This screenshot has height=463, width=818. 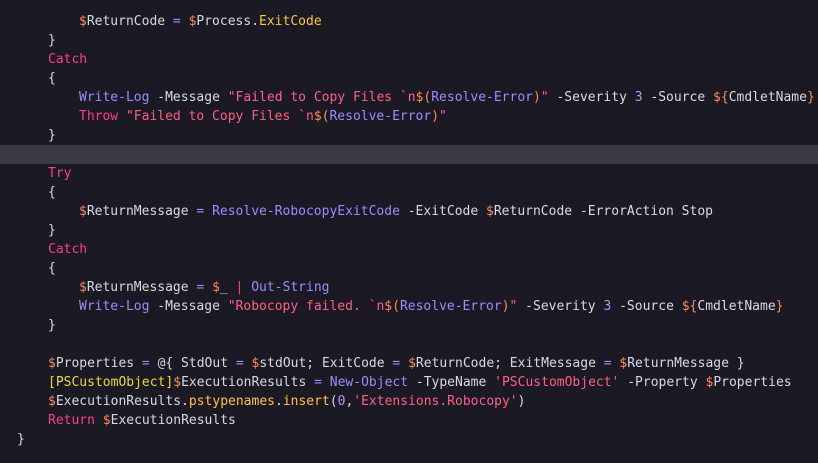 What do you see at coordinates (248, 382) in the screenshot?
I see `code-token-plain: ExecutionResults` at bounding box center [248, 382].